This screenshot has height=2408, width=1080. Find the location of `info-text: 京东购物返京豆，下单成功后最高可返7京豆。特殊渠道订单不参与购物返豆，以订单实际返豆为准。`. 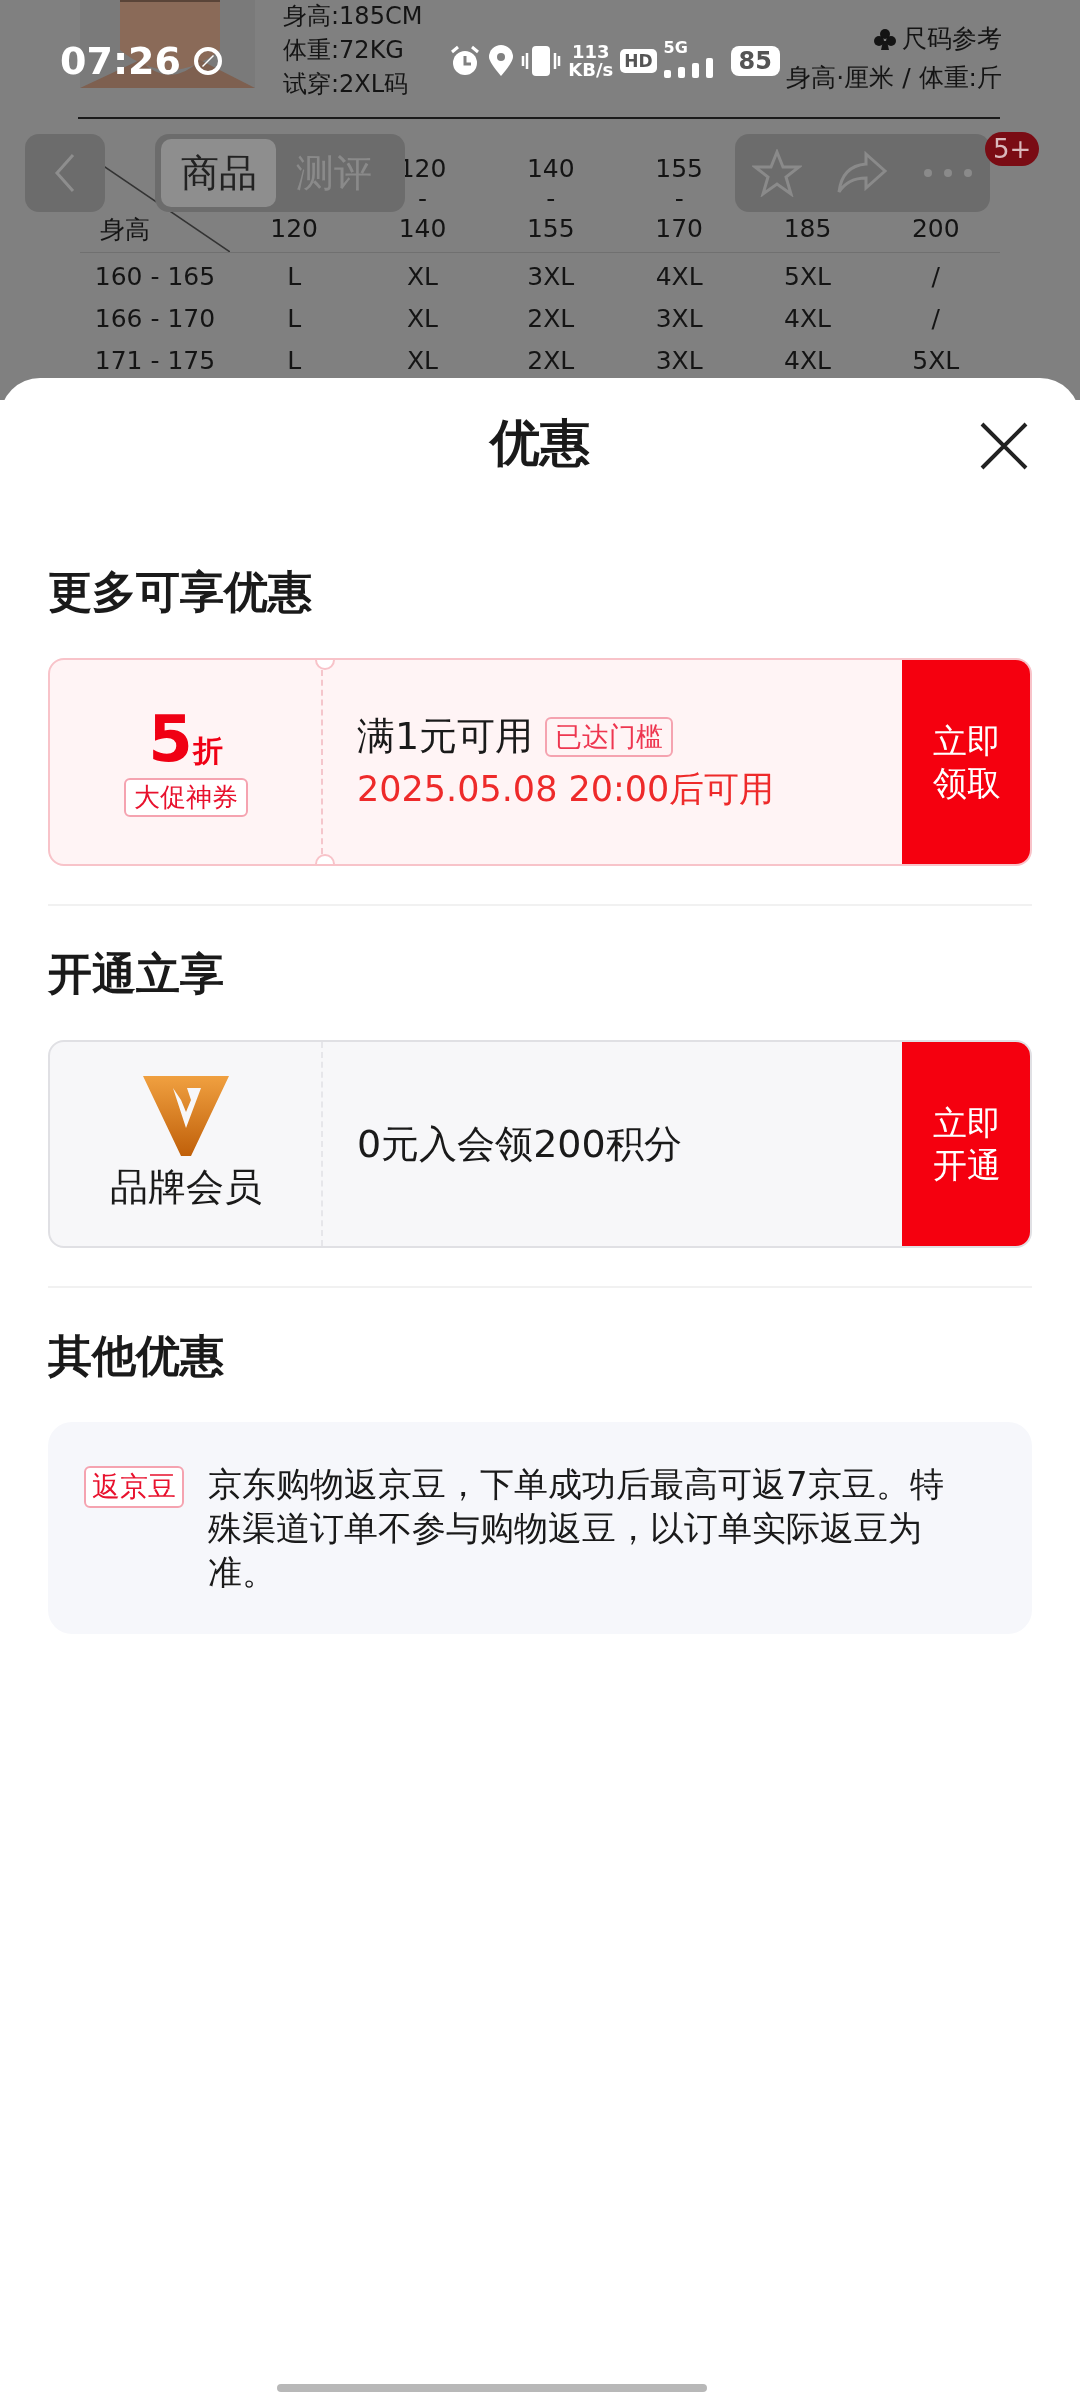

info-text: 京东购物返京豆，下单成功后最高可返7京豆。特殊渠道订单不参与购物返豆，以订单实际返豆为准。 is located at coordinates (576, 1528).